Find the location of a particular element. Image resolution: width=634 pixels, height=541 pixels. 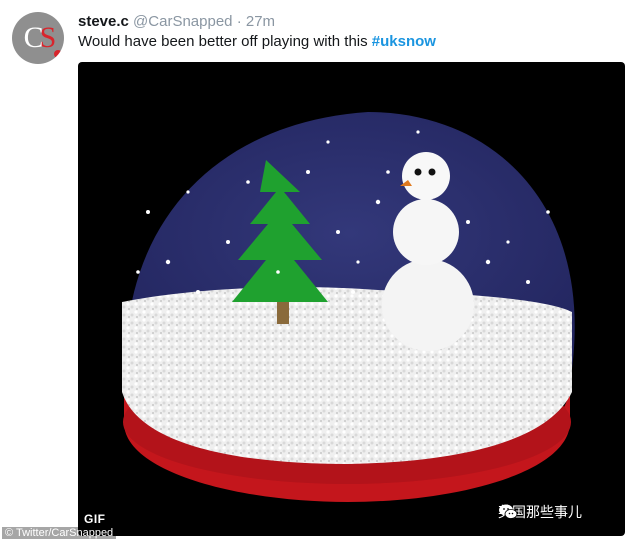

watermark: 英国那些事儿 is located at coordinates (540, 512).